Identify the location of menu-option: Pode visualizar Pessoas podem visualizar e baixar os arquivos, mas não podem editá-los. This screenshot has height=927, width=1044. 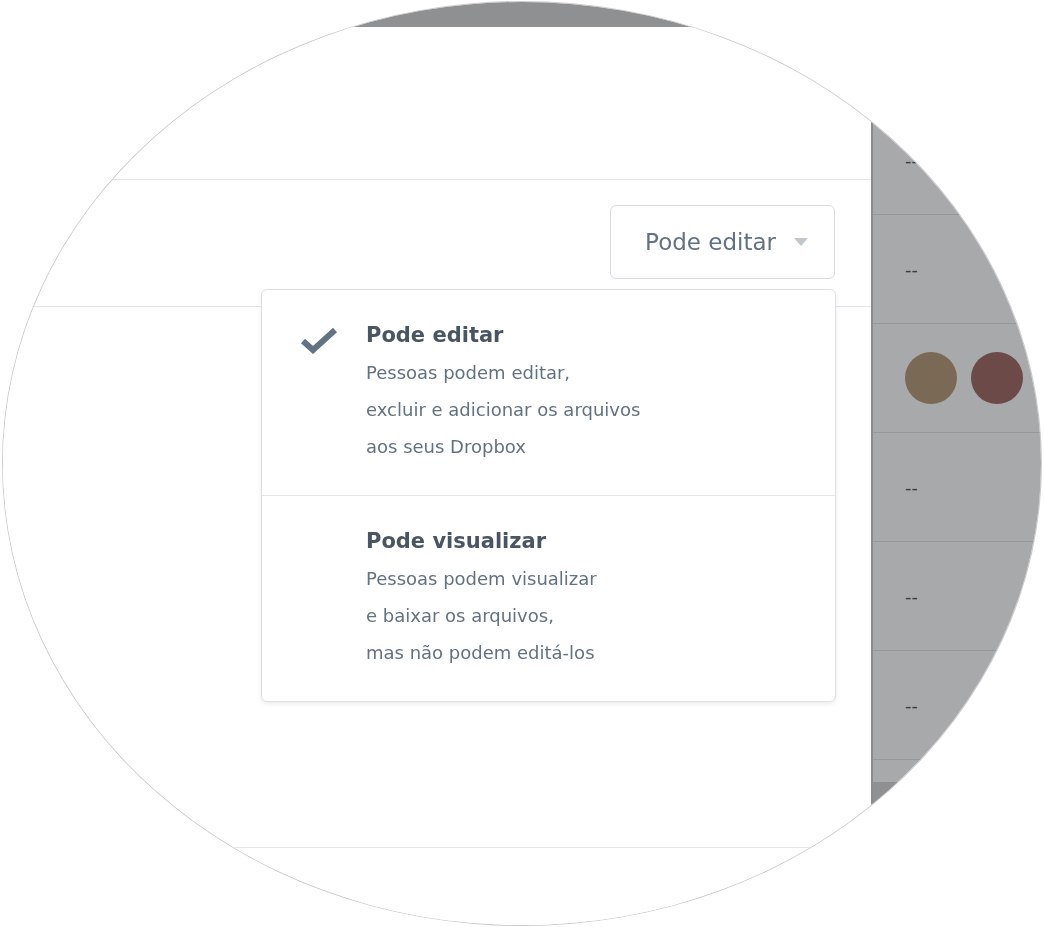
(548, 598).